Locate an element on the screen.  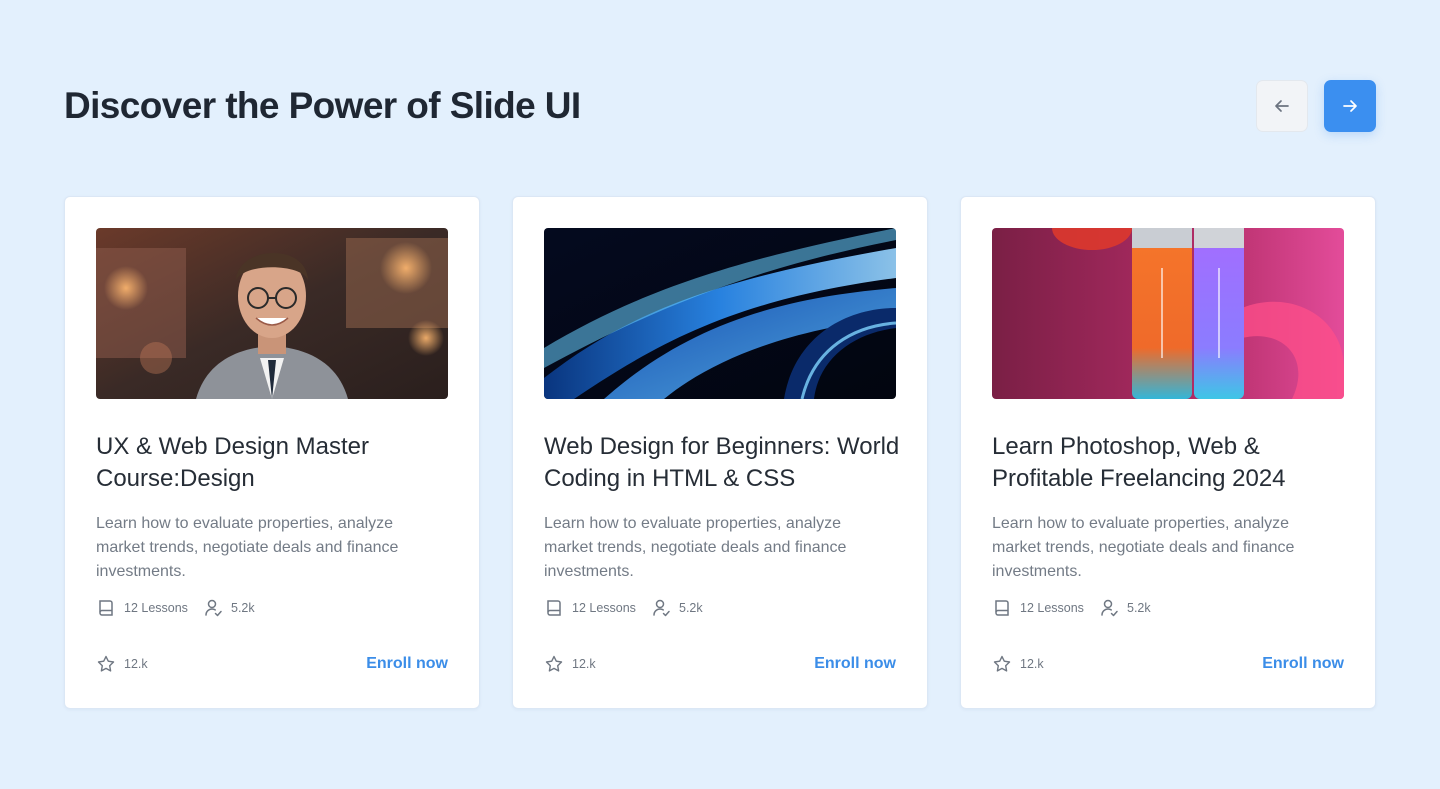
arrow-left-icon is located at coordinates (1282, 106).